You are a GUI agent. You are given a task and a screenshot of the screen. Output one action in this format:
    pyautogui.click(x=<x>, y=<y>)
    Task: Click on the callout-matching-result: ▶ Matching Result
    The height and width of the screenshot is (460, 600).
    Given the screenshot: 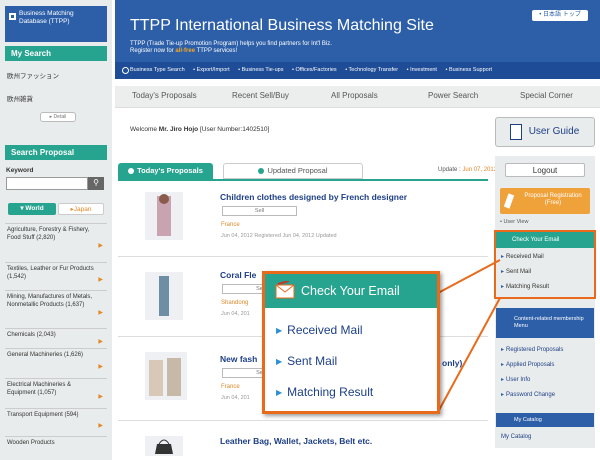 What is the action you would take?
    pyautogui.click(x=324, y=392)
    